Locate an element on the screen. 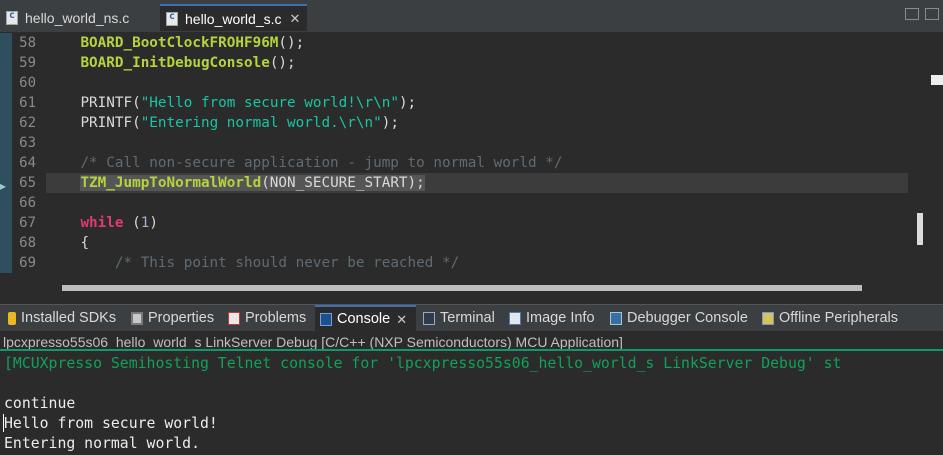  console-line: continue is located at coordinates (40, 403).